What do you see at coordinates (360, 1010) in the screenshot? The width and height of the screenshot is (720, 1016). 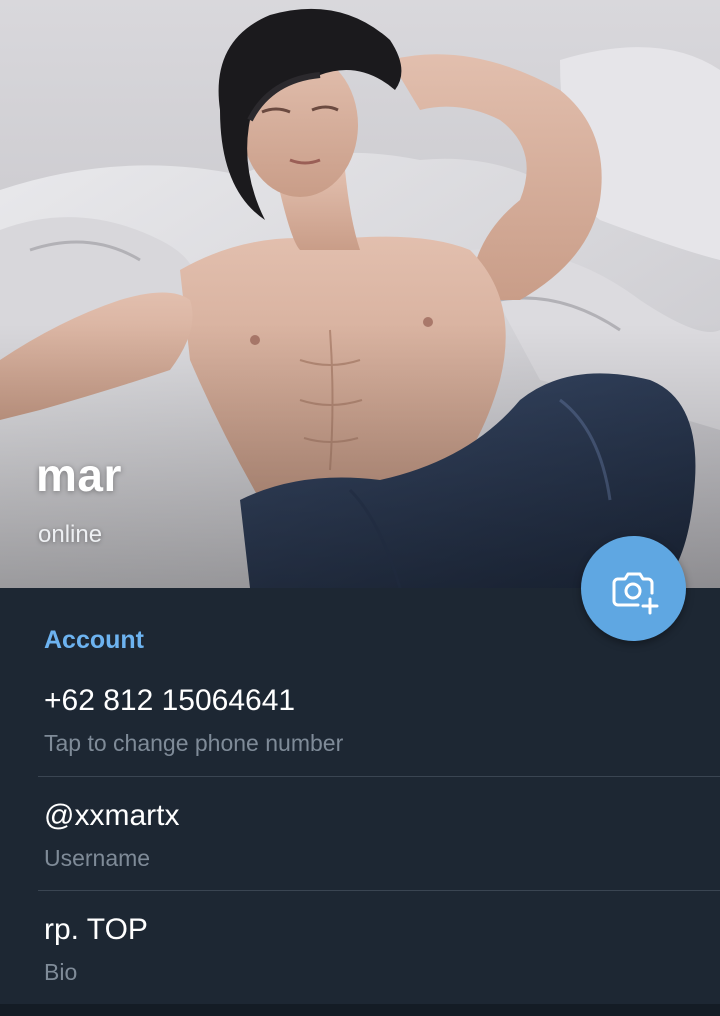 I see `bottom-strip` at bounding box center [360, 1010].